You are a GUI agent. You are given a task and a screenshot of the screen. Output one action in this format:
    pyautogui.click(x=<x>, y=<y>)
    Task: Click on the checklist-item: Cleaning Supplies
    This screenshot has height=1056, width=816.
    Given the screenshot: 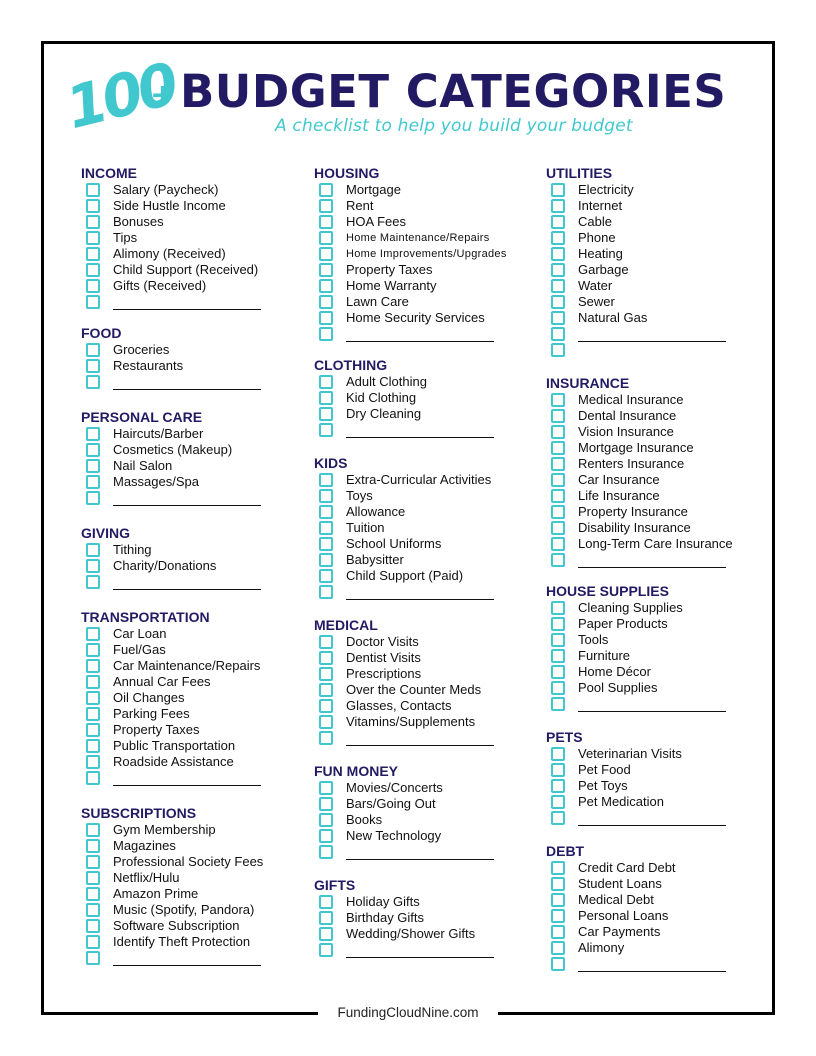 What is the action you would take?
    pyautogui.click(x=656, y=608)
    